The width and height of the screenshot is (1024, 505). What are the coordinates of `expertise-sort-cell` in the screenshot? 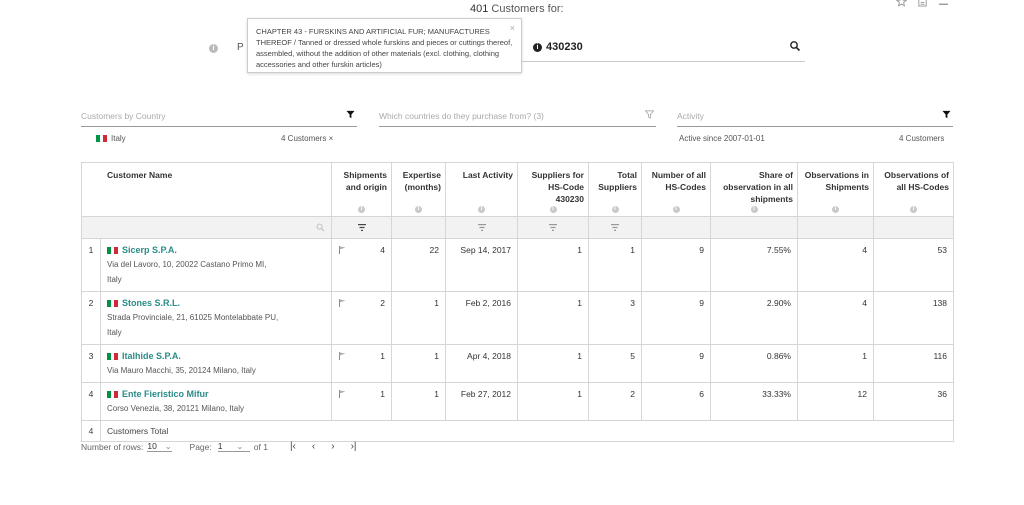 It's located at (418, 227).